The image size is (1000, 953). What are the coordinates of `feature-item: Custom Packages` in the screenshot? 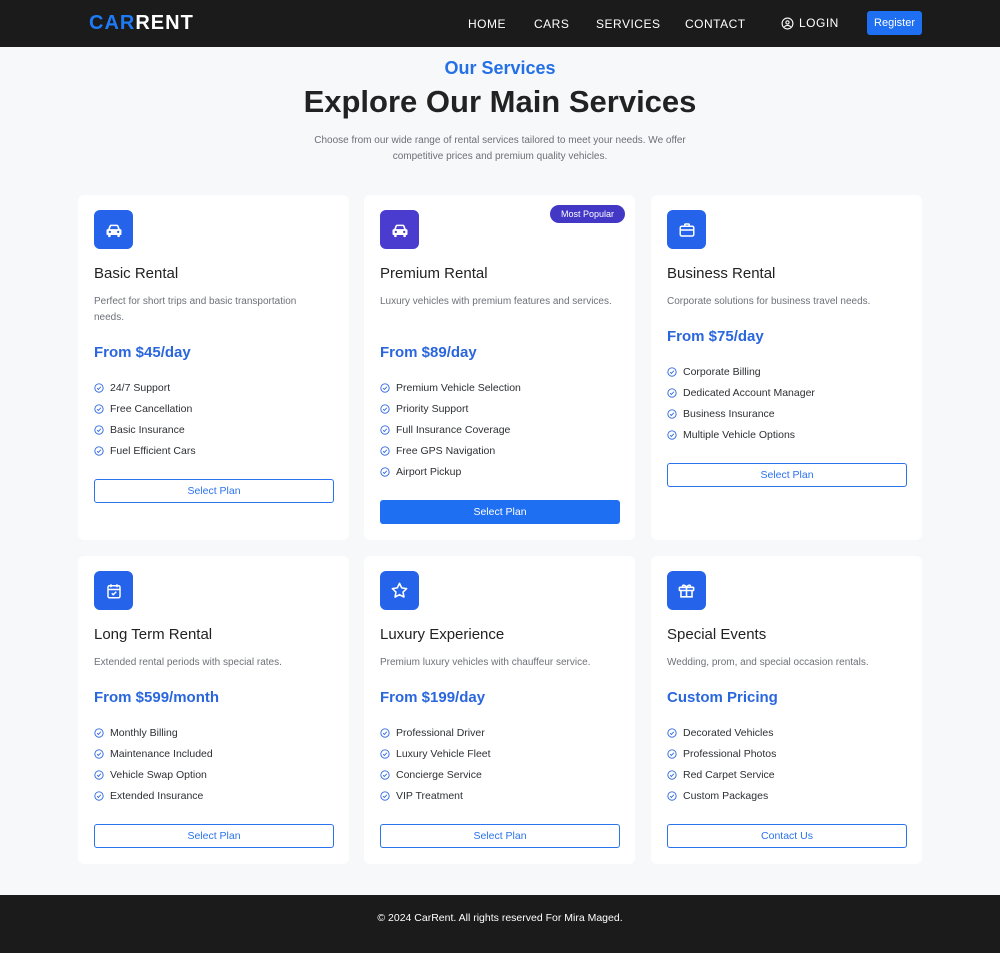 It's located at (721, 795).